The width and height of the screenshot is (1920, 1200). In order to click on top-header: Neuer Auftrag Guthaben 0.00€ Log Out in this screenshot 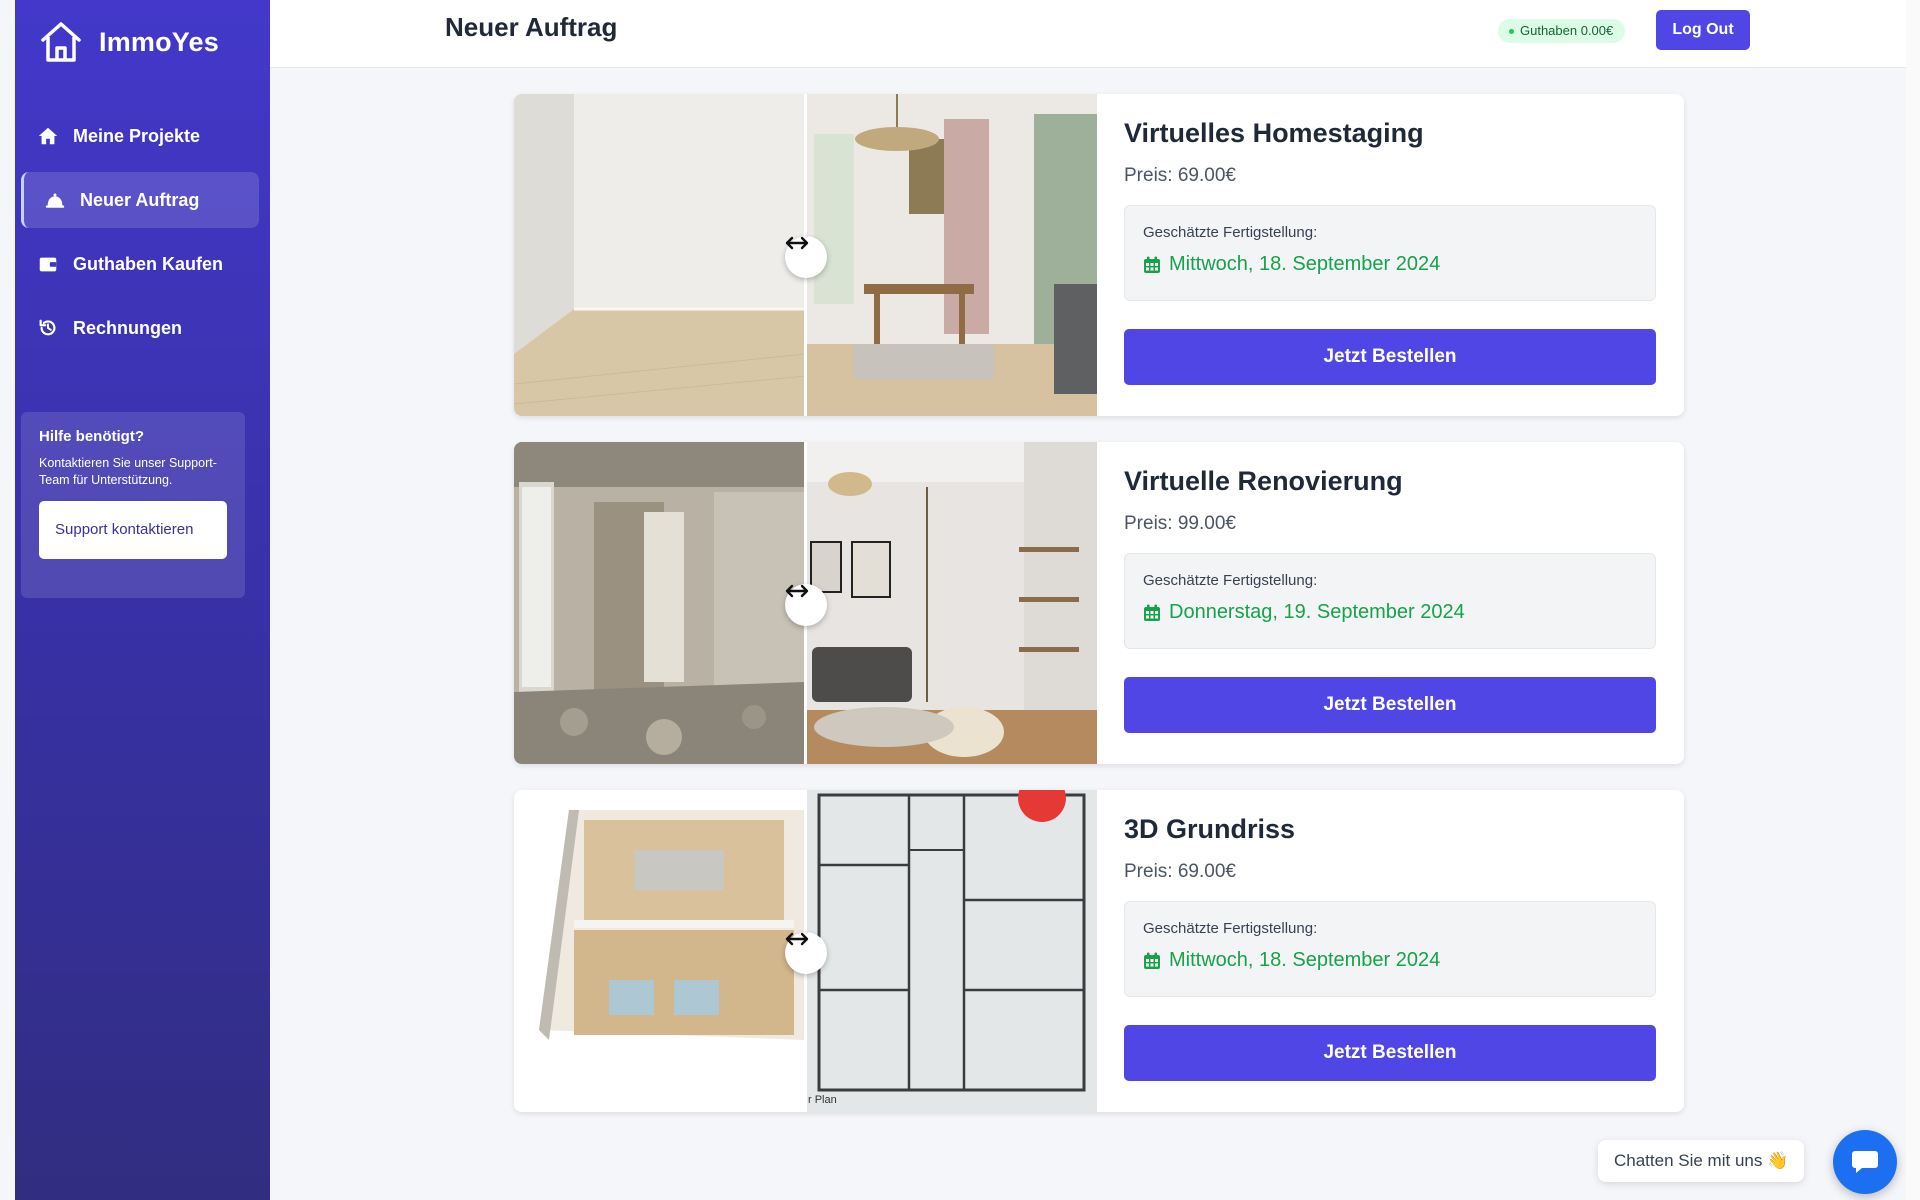, I will do `click(1095, 34)`.